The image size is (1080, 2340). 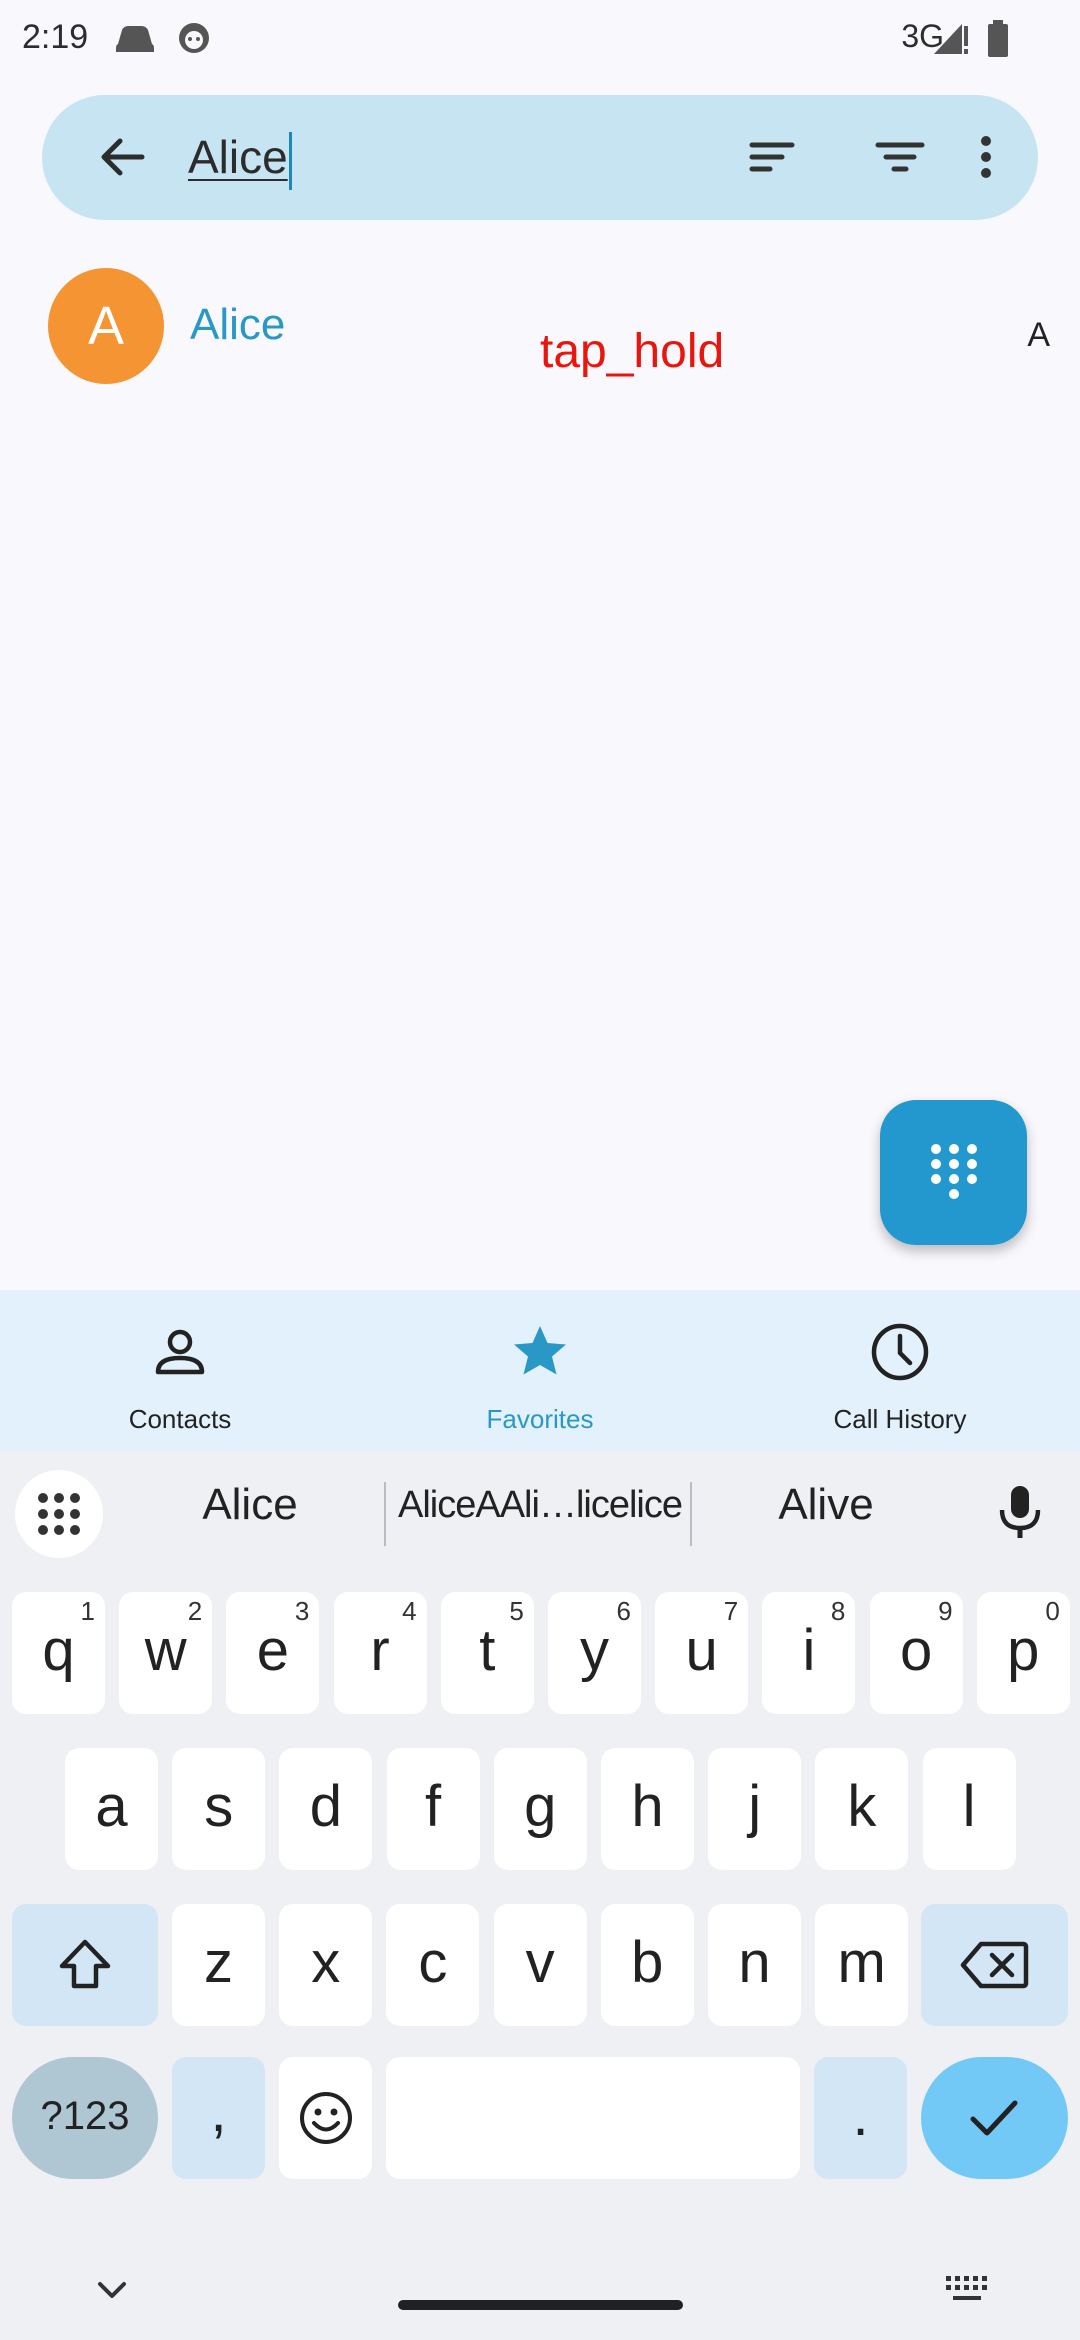 I want to click on key-label: u, so click(x=701, y=1650).